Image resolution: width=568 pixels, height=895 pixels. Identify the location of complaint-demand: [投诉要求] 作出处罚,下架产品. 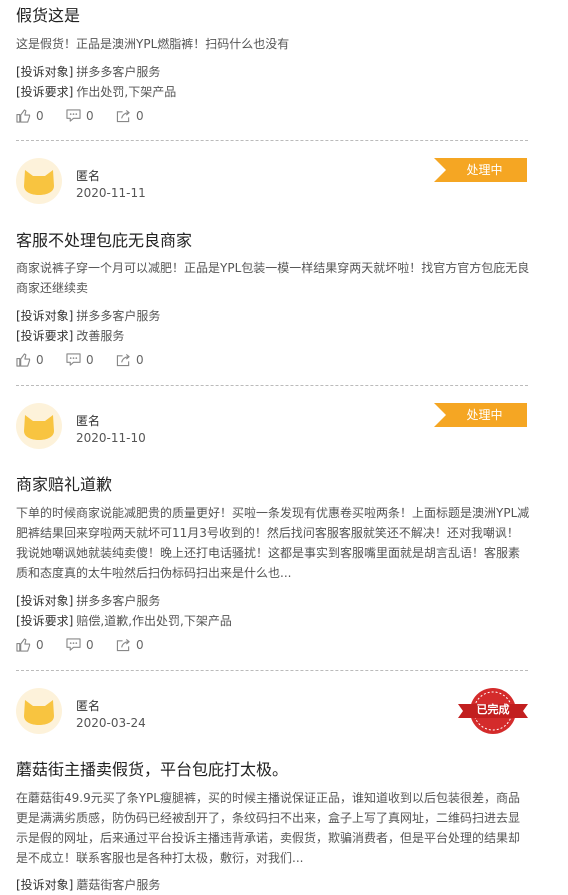
(96, 91).